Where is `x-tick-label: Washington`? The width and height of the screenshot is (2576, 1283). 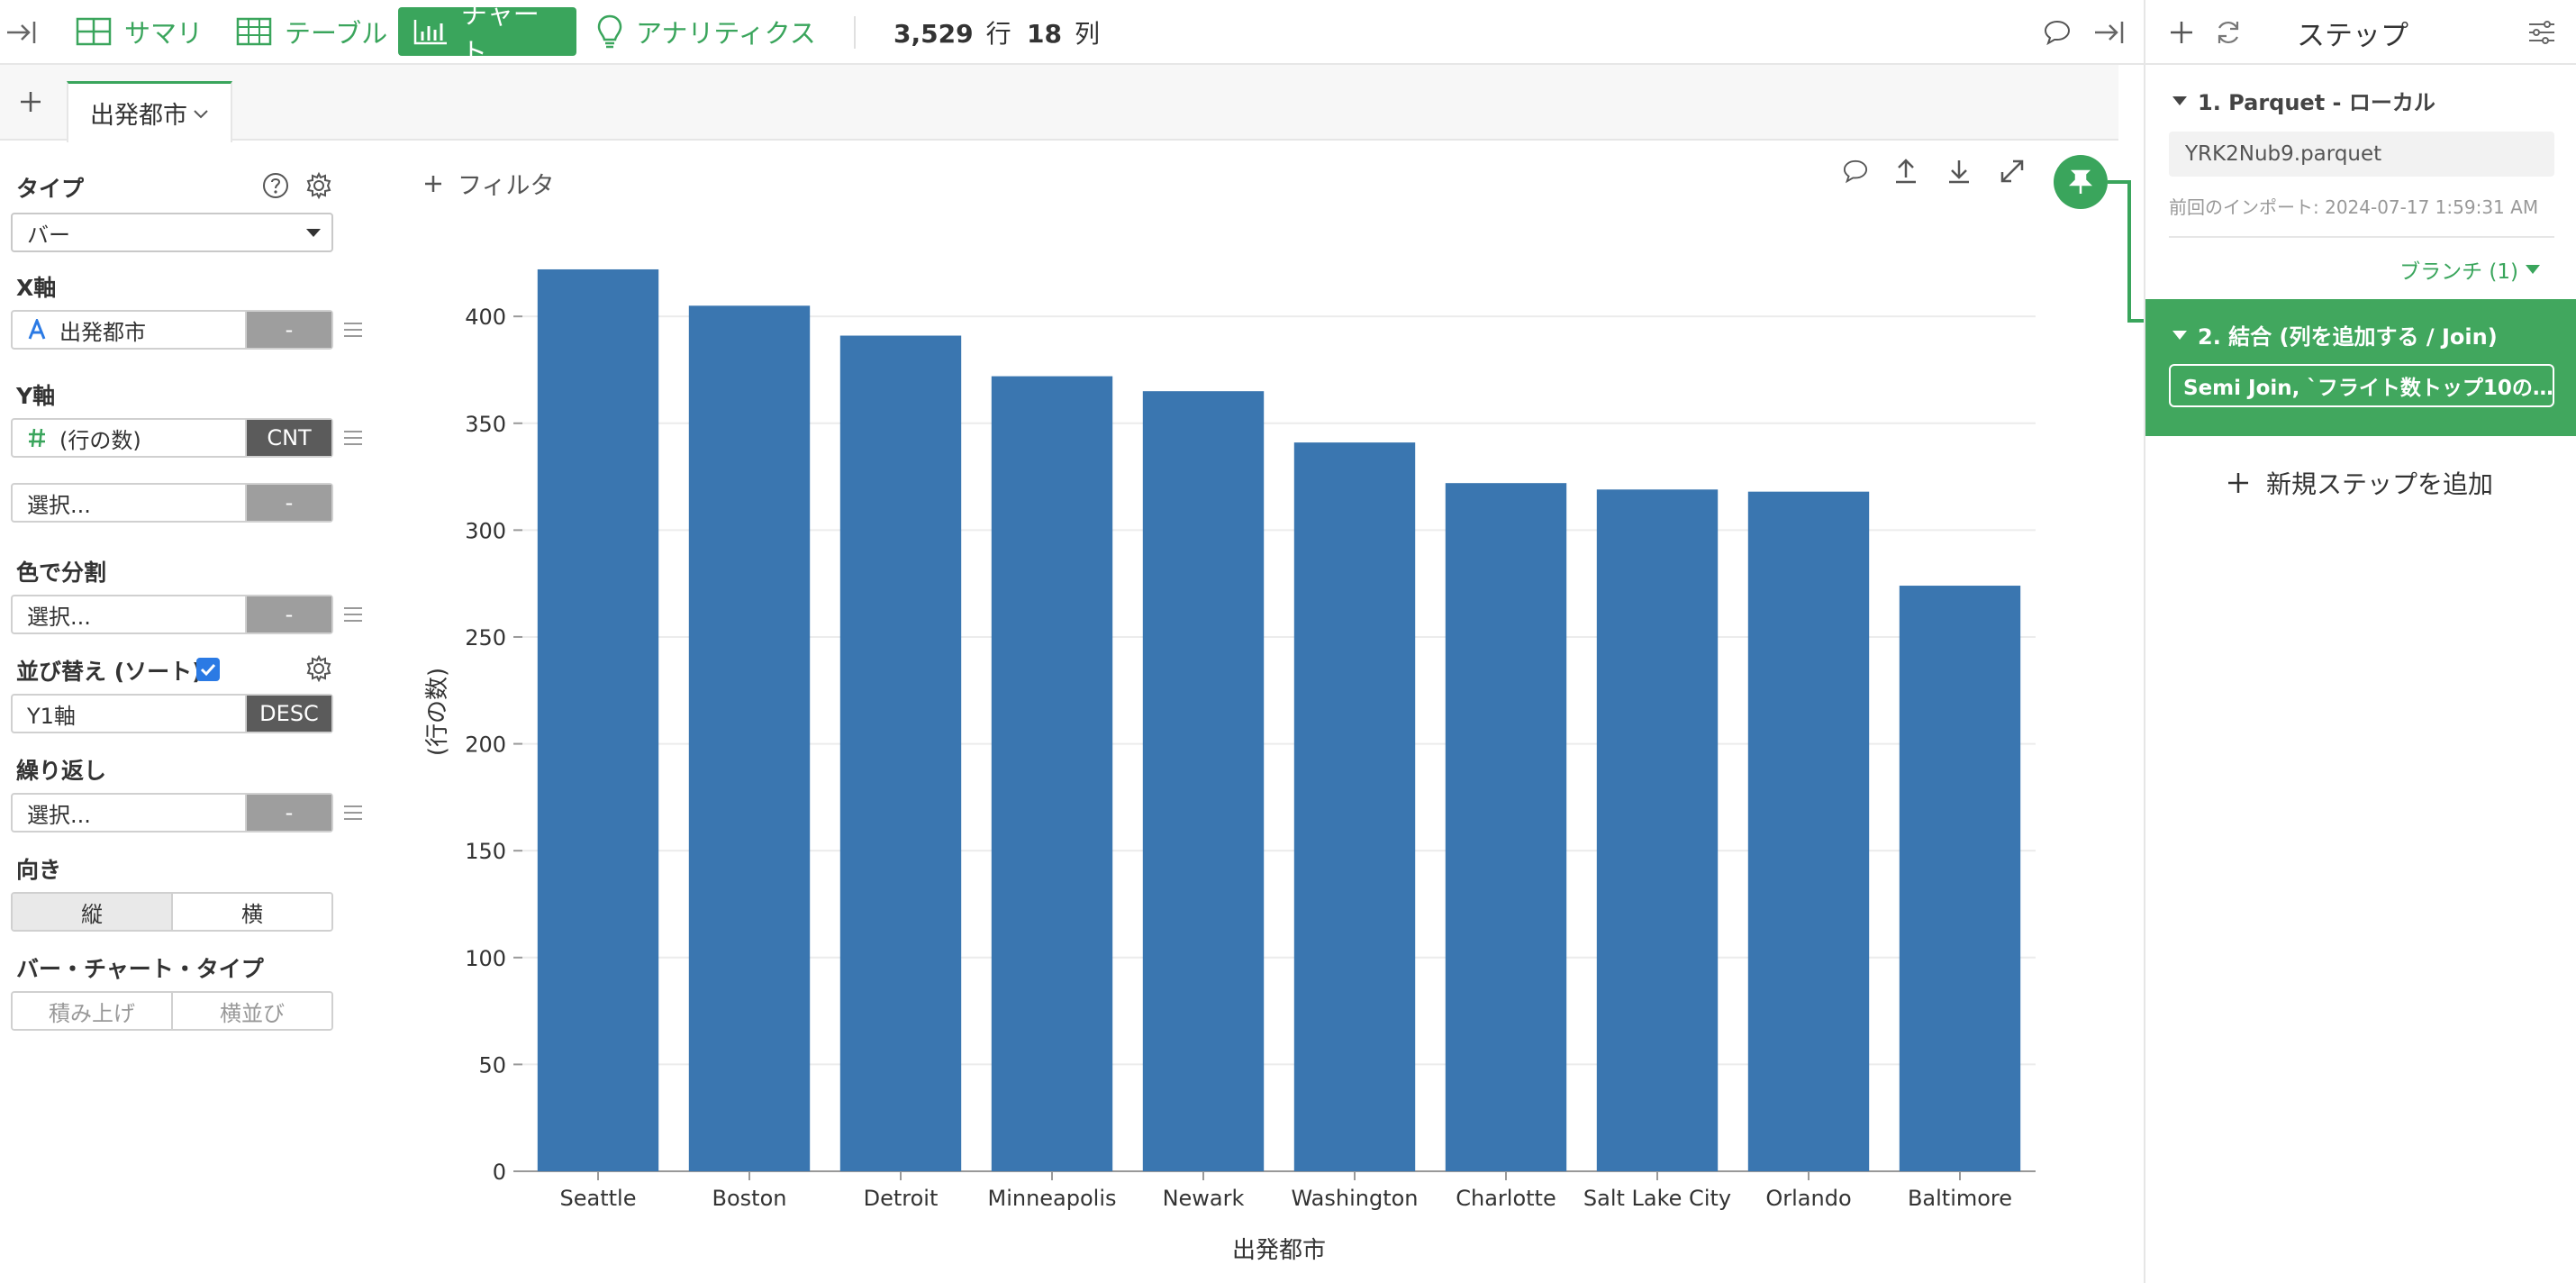 x-tick-label: Washington is located at coordinates (1354, 1198).